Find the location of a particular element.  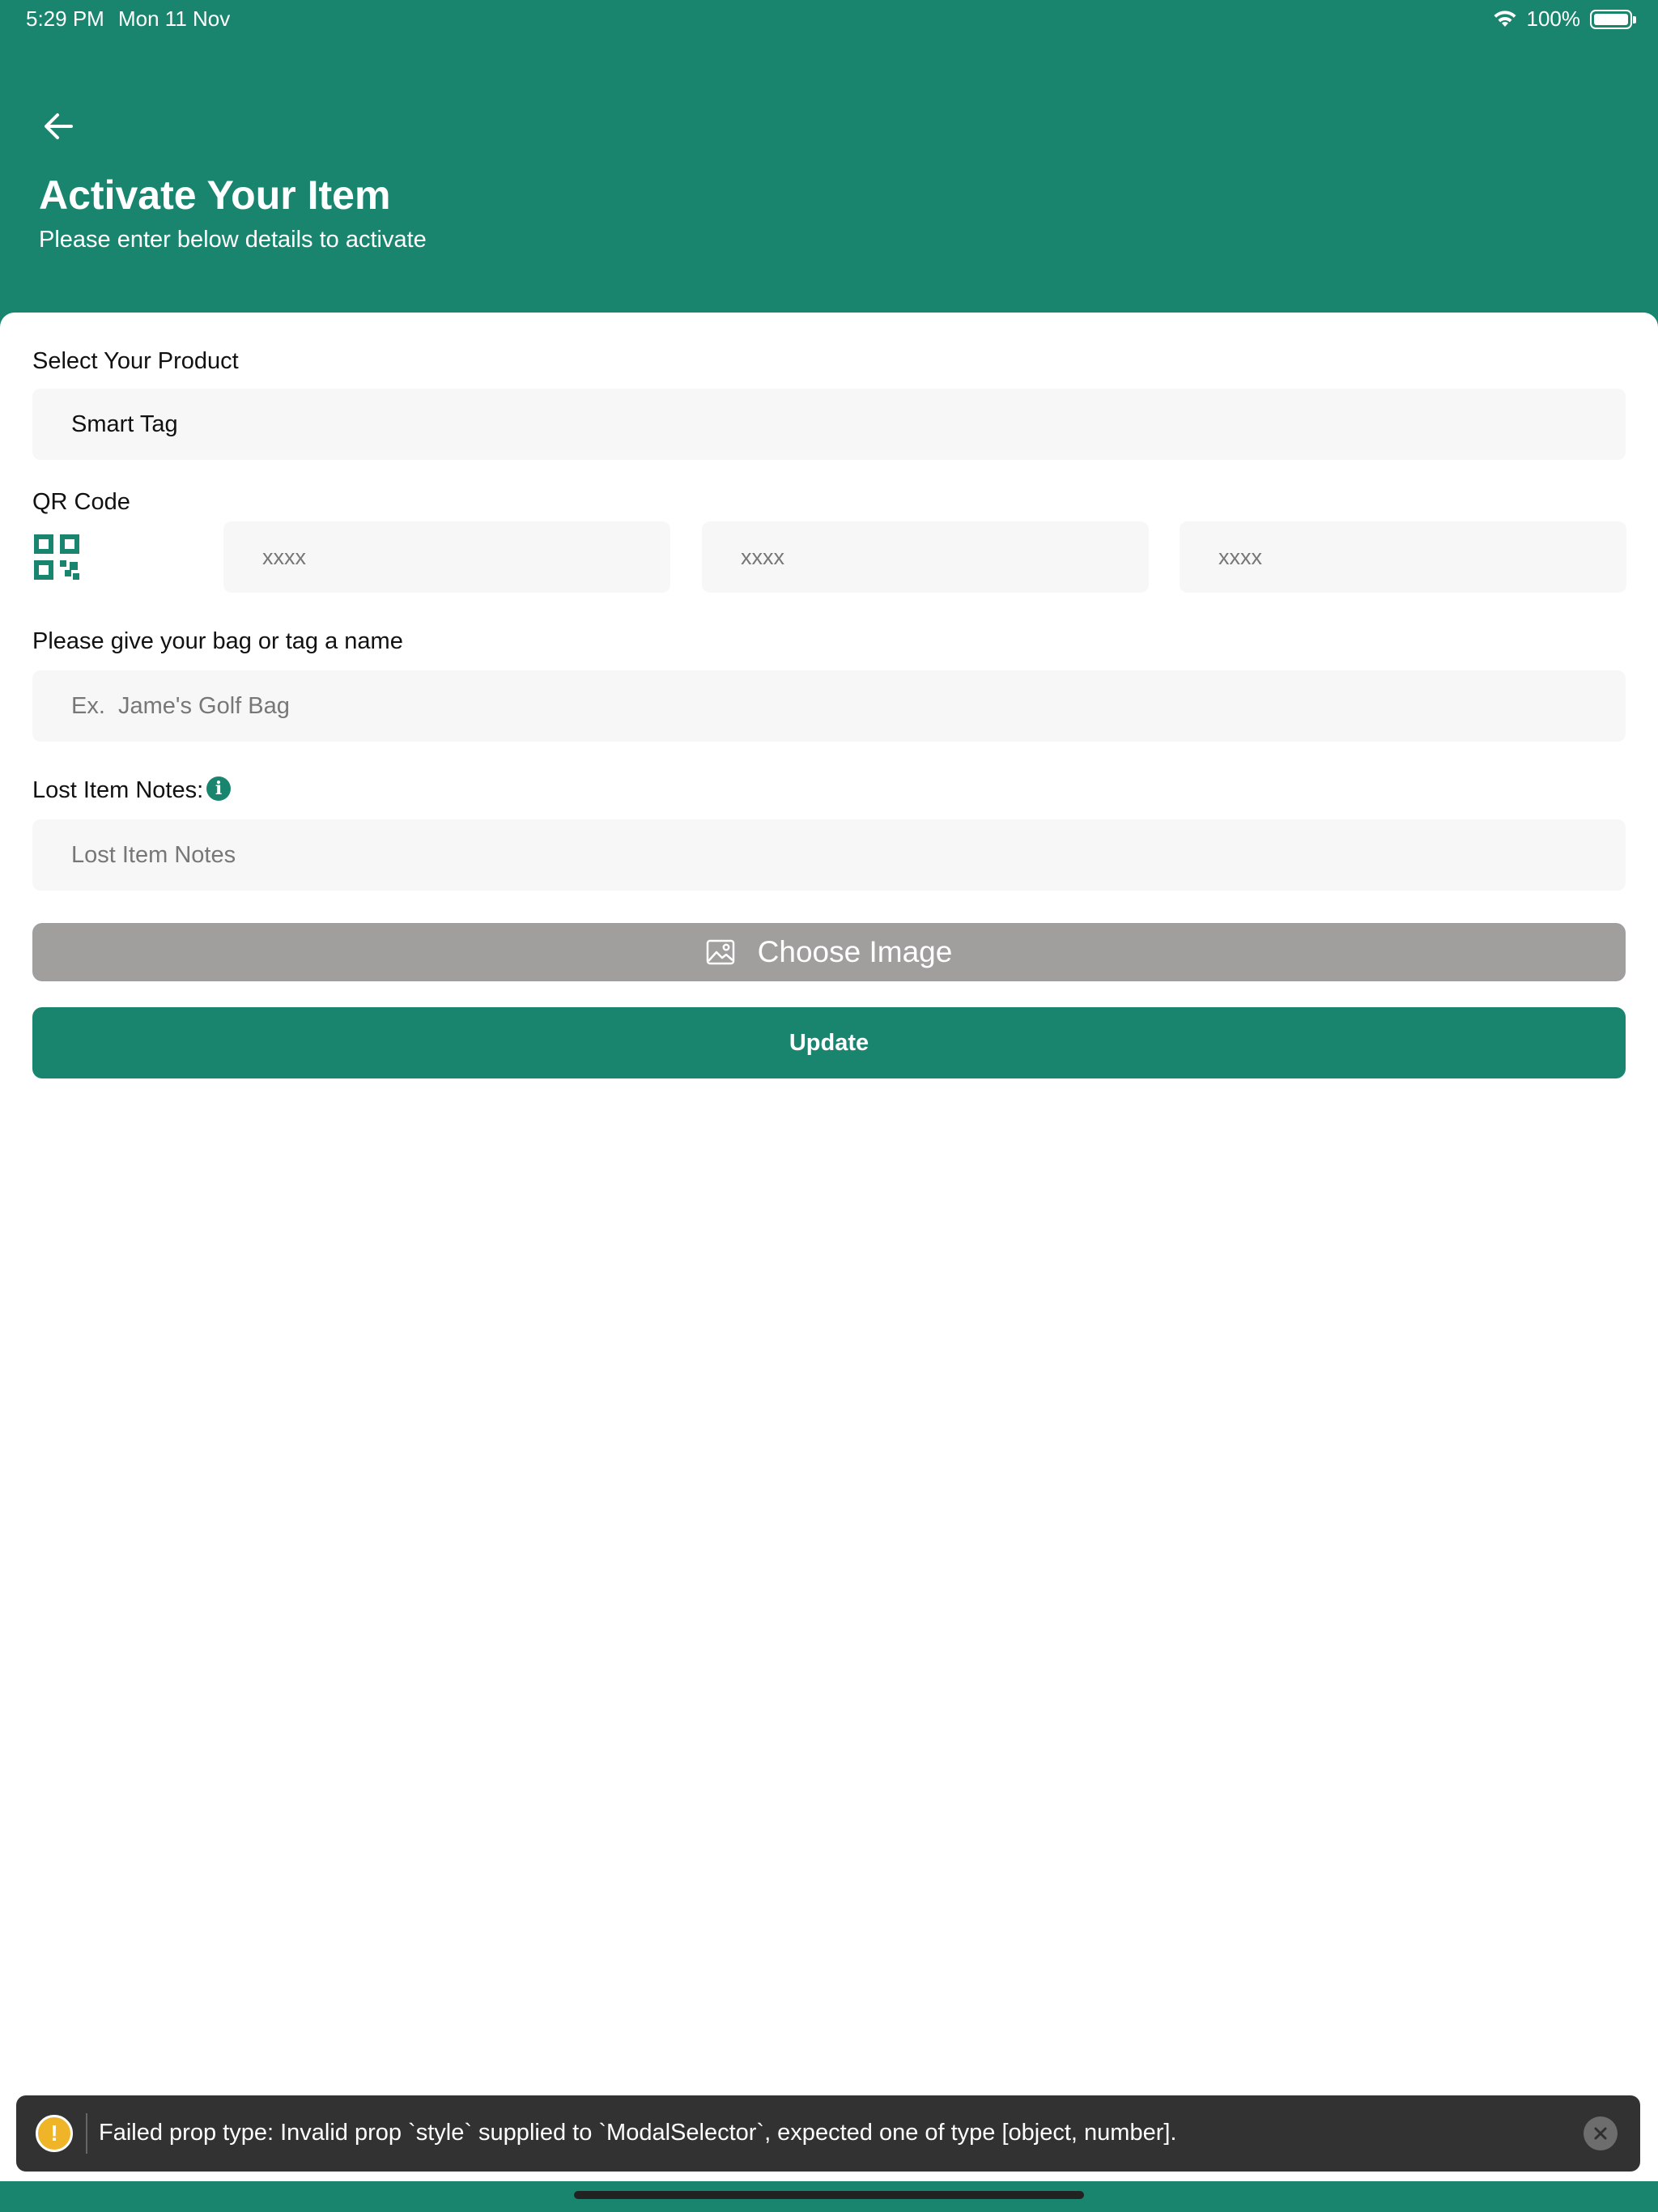

qr-code-label: QR Code is located at coordinates (81, 502).